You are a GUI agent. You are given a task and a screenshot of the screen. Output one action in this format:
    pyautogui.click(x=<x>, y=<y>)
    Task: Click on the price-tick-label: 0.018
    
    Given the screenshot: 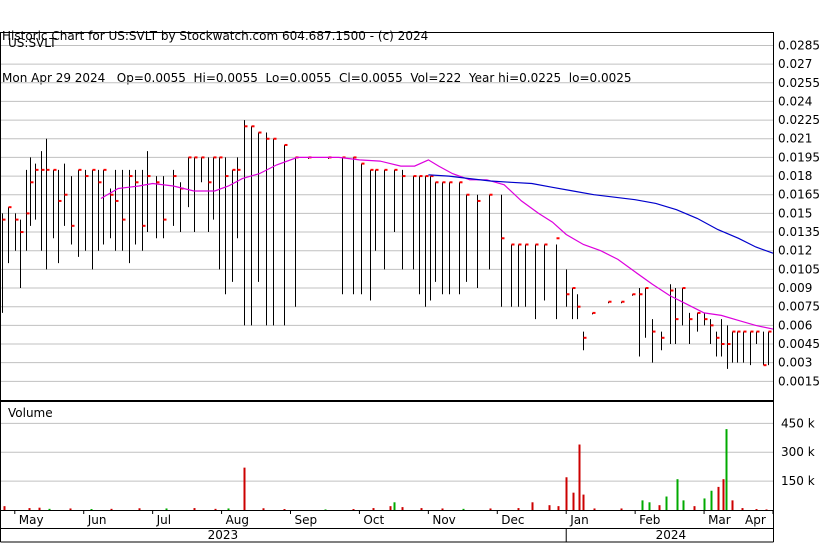 What is the action you would take?
    pyautogui.click(x=795, y=176)
    